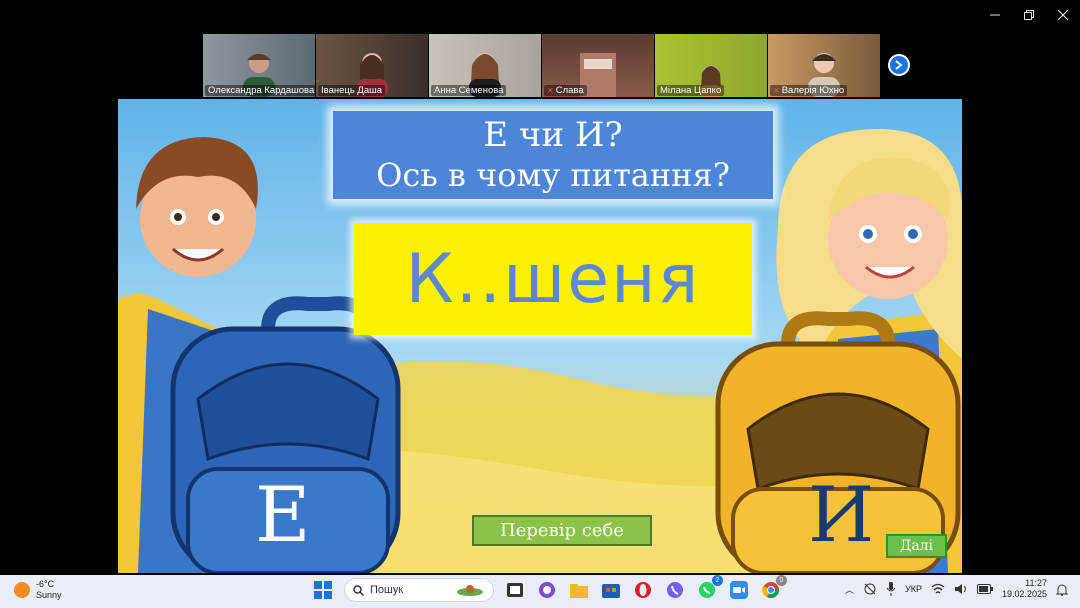  I want to click on store-button, so click(611, 590).